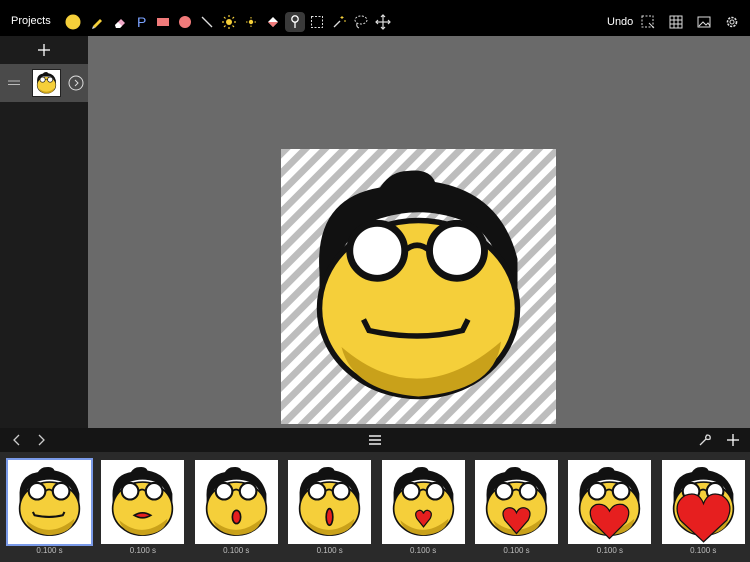  What do you see at coordinates (207, 22) in the screenshot?
I see `line-icon` at bounding box center [207, 22].